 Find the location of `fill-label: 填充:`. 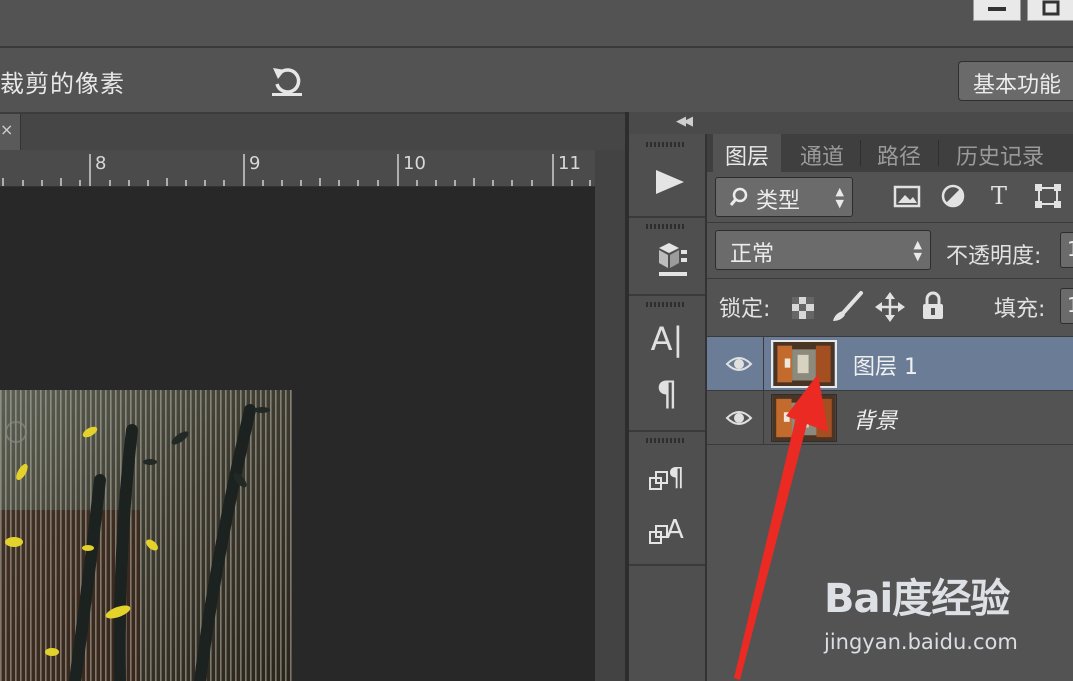

fill-label: 填充: is located at coordinates (1020, 309).